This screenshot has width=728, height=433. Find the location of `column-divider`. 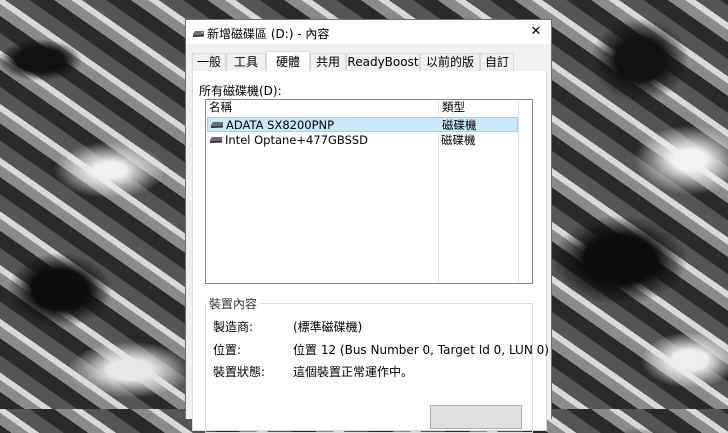

column-divider is located at coordinates (518, 191).